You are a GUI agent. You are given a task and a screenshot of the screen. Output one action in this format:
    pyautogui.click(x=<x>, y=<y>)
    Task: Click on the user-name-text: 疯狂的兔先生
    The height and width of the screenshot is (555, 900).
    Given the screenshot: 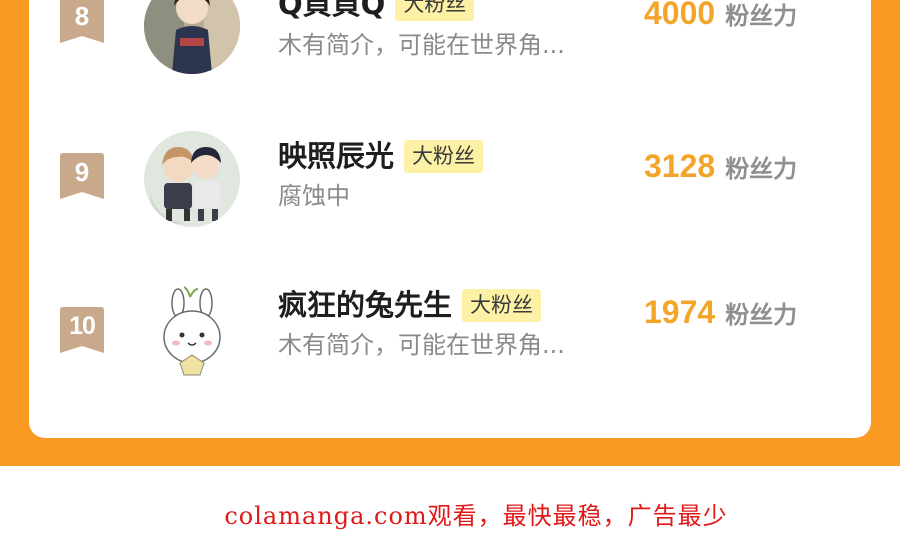 What is the action you would take?
    pyautogui.click(x=365, y=305)
    